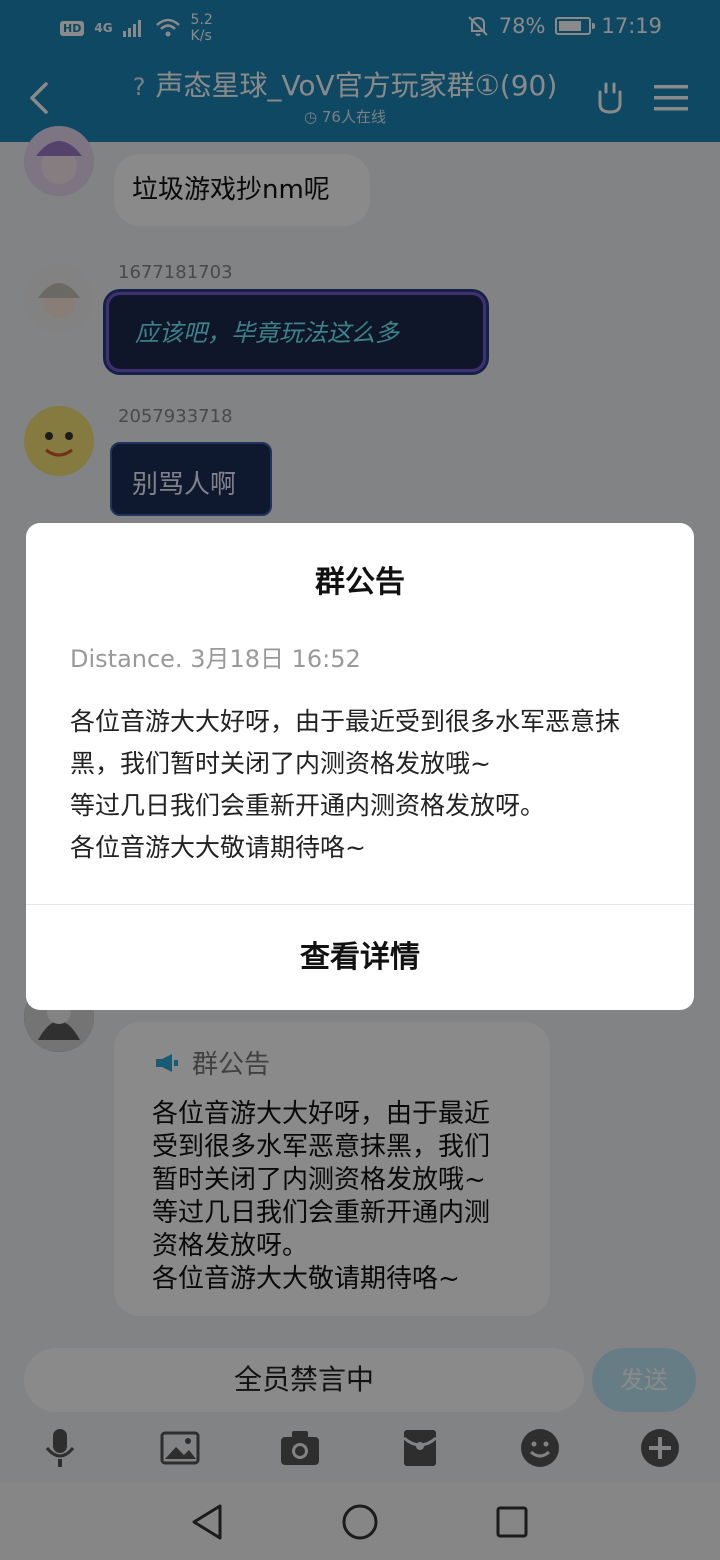 This screenshot has width=720, height=1560. What do you see at coordinates (345, 721) in the screenshot?
I see `dialog-line: 各位音游大大好呀，由于最近受到很多水军恶意抹` at bounding box center [345, 721].